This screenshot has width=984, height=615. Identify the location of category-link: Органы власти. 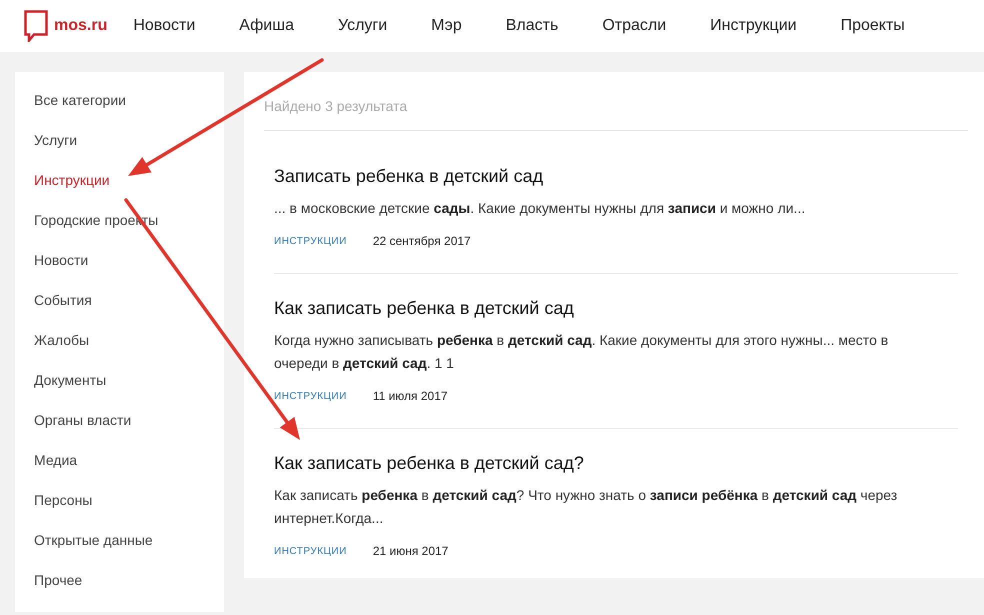
(129, 430).